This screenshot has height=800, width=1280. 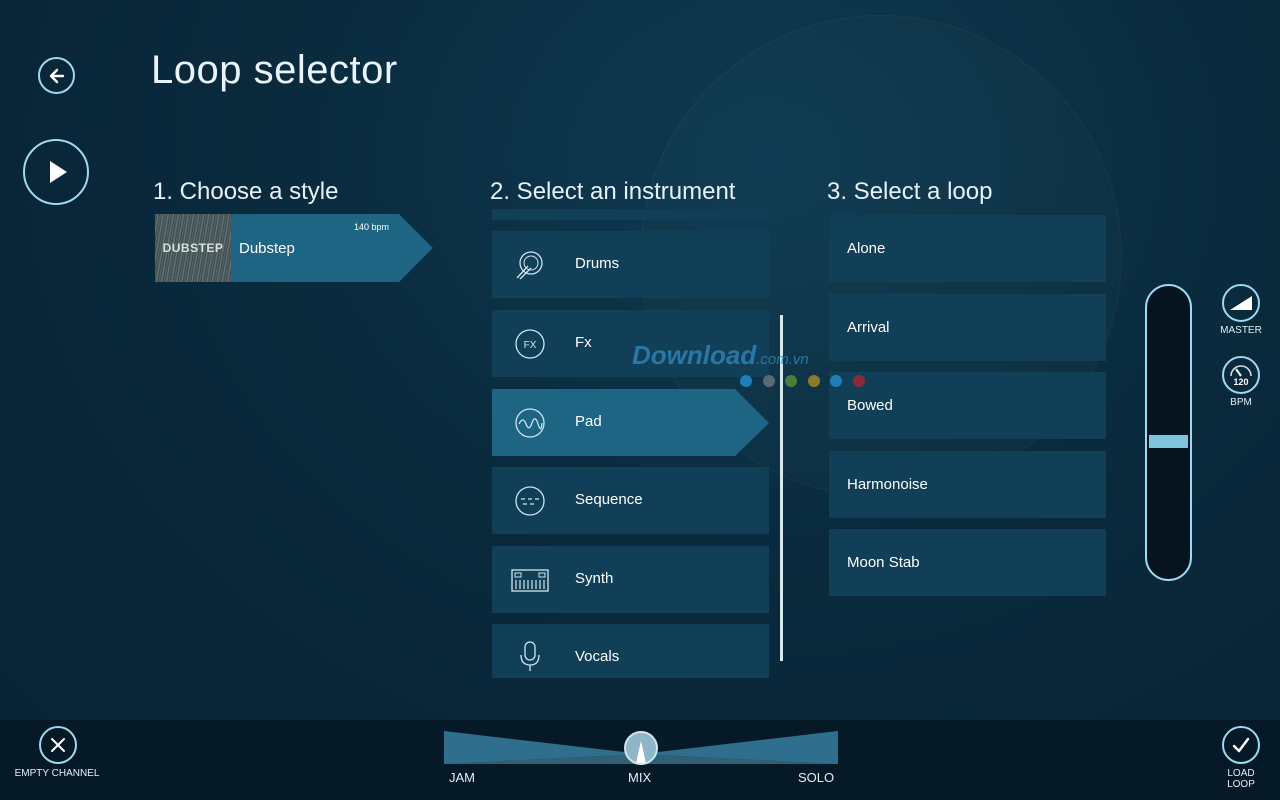 What do you see at coordinates (1168, 441) in the screenshot?
I see `volume-slider-handle` at bounding box center [1168, 441].